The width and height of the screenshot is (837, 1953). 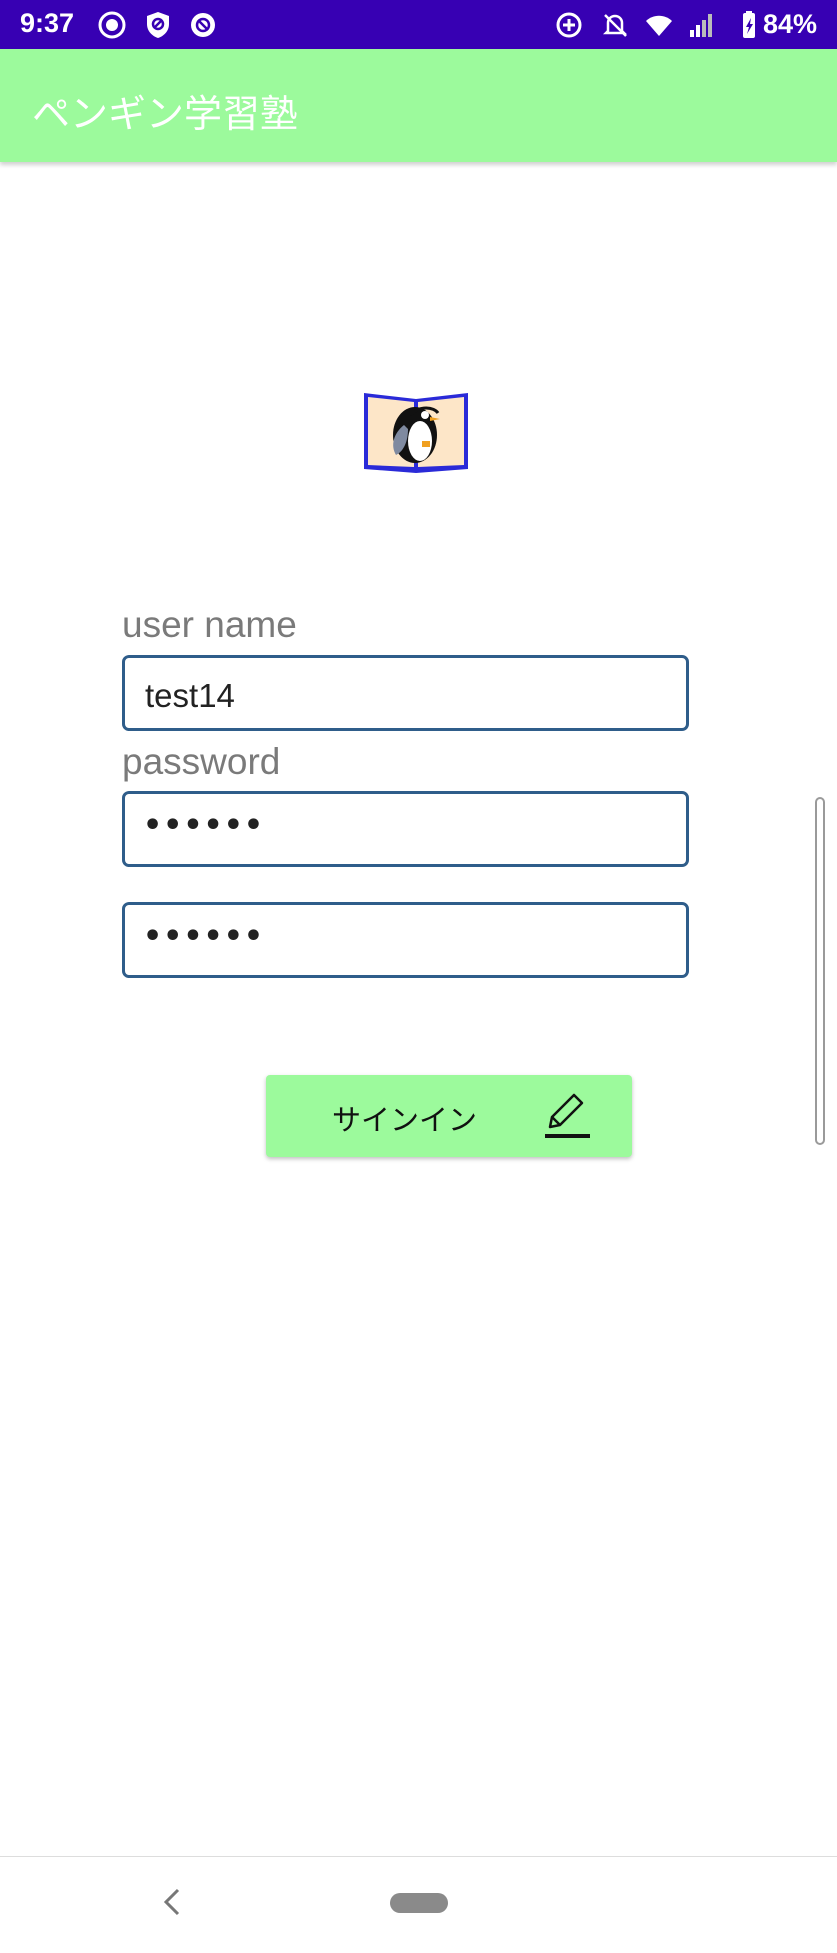 I want to click on username-value: test14, so click(x=190, y=695).